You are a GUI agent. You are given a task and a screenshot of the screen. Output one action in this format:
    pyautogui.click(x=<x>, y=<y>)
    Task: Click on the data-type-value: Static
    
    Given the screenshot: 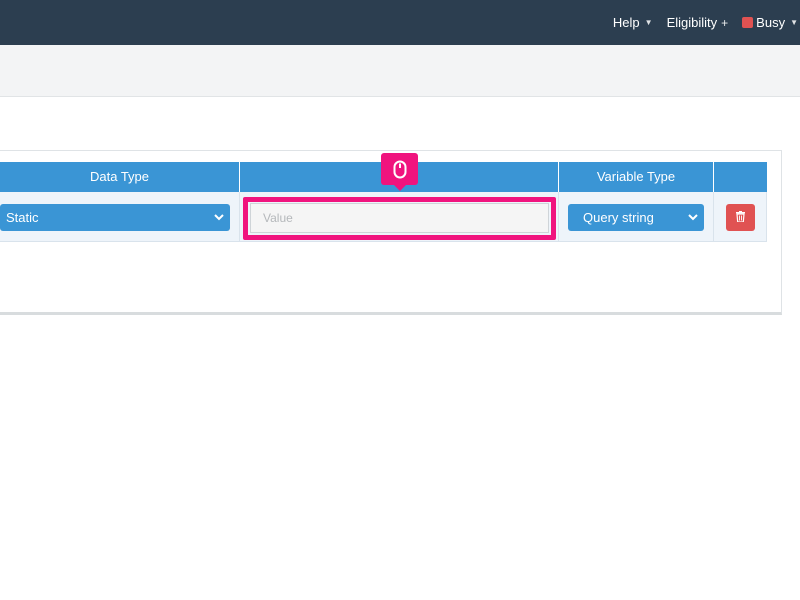 What is the action you would take?
    pyautogui.click(x=22, y=217)
    